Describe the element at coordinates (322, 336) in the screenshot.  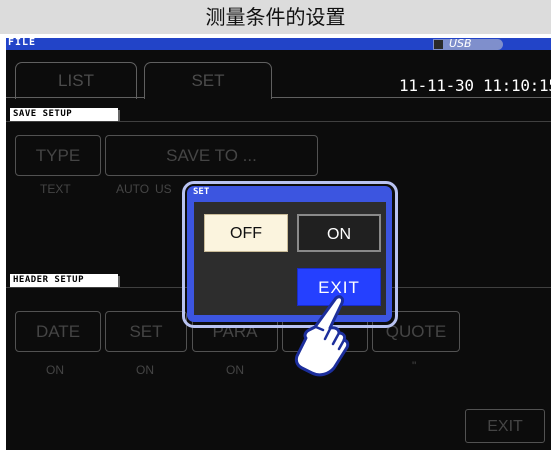
I see `pointing-hand-icon` at that location.